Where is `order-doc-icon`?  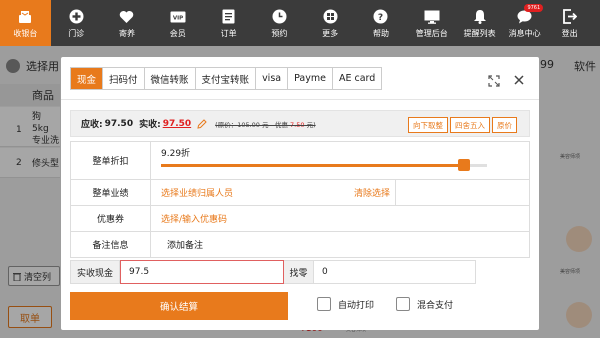
order-doc-icon is located at coordinates (229, 17).